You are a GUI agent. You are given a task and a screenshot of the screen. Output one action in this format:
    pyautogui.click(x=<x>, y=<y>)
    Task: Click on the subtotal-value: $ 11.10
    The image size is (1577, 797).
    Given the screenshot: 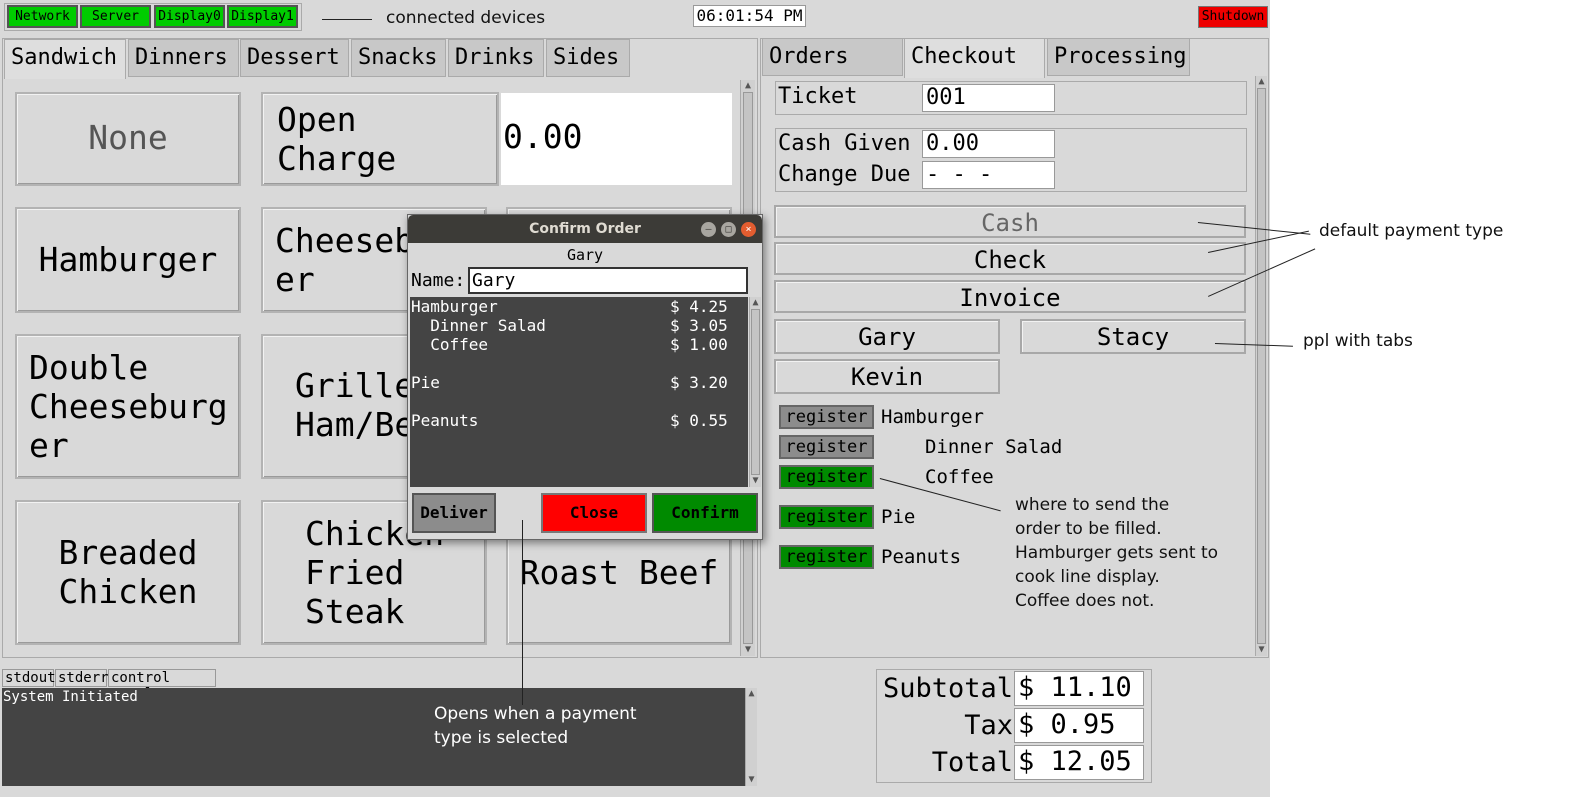 What is the action you would take?
    pyautogui.click(x=1079, y=688)
    